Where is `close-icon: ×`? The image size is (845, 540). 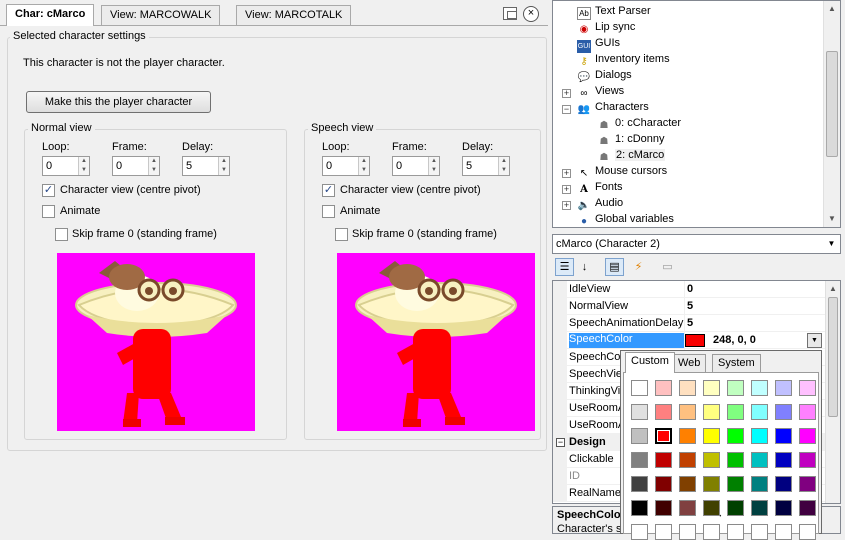
close-icon: × is located at coordinates (531, 14).